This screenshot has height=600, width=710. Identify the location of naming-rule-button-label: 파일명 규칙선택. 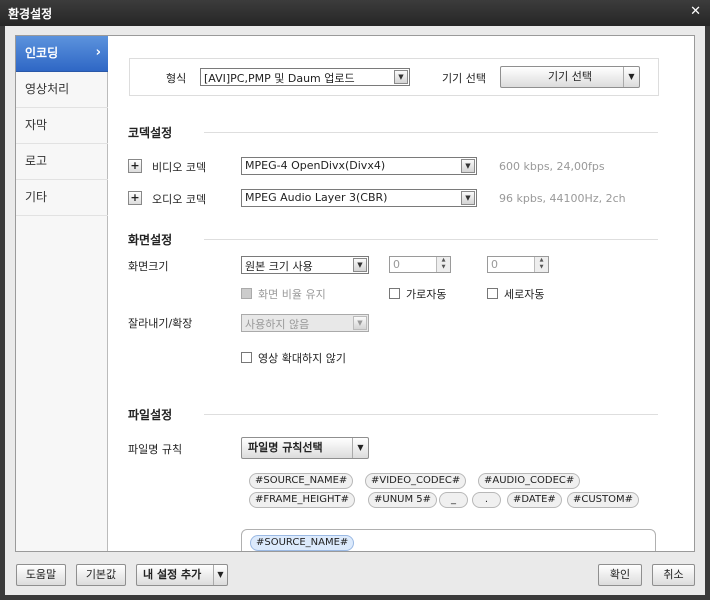
(285, 447).